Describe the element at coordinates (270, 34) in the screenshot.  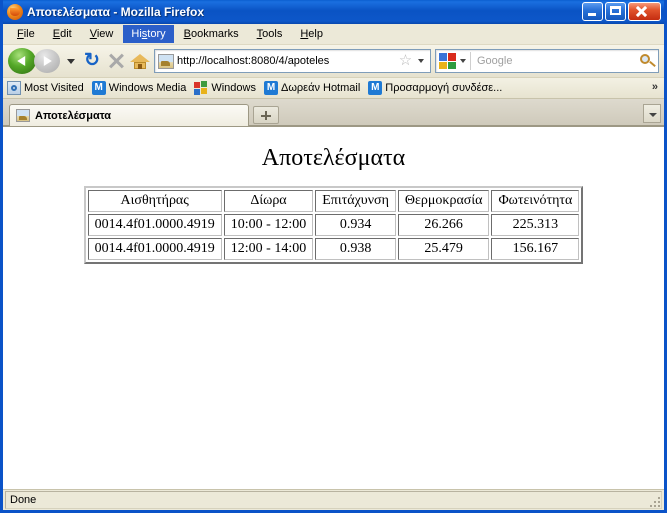
I see `menu-tools: Tools` at that location.